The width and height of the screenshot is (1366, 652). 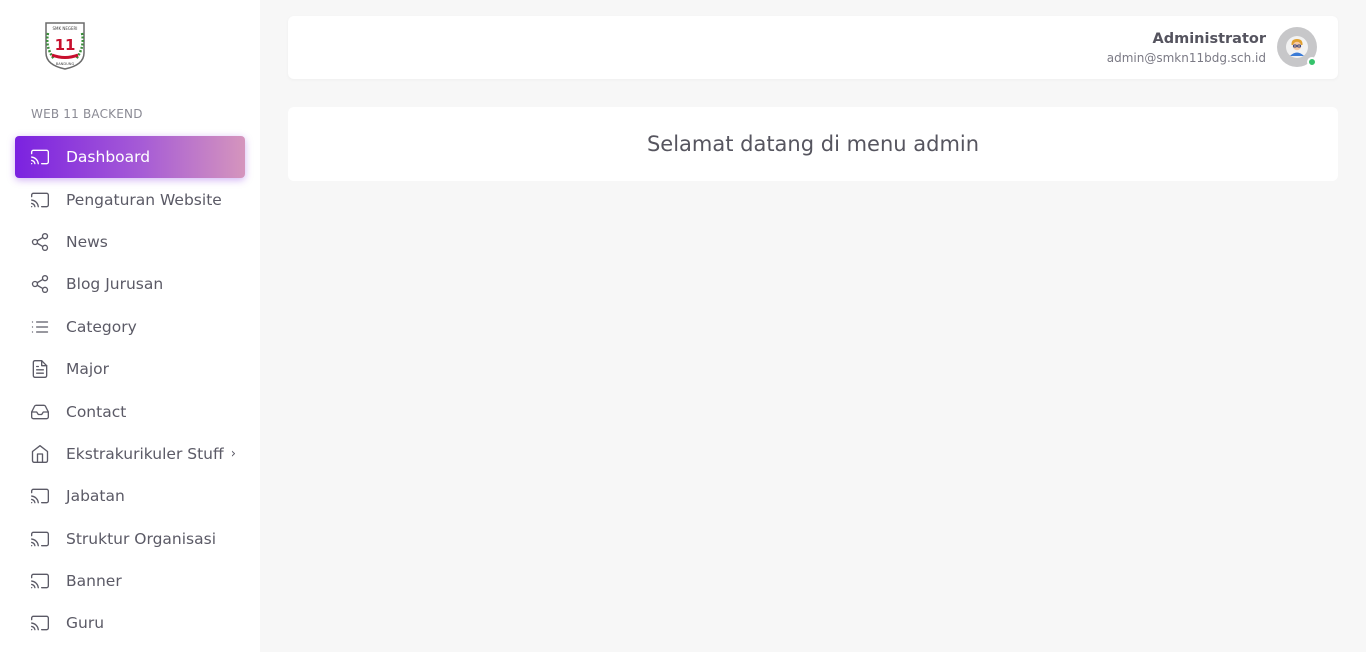 I want to click on user-email: admin@smkn11bdg.sch.id, so click(x=1186, y=58).